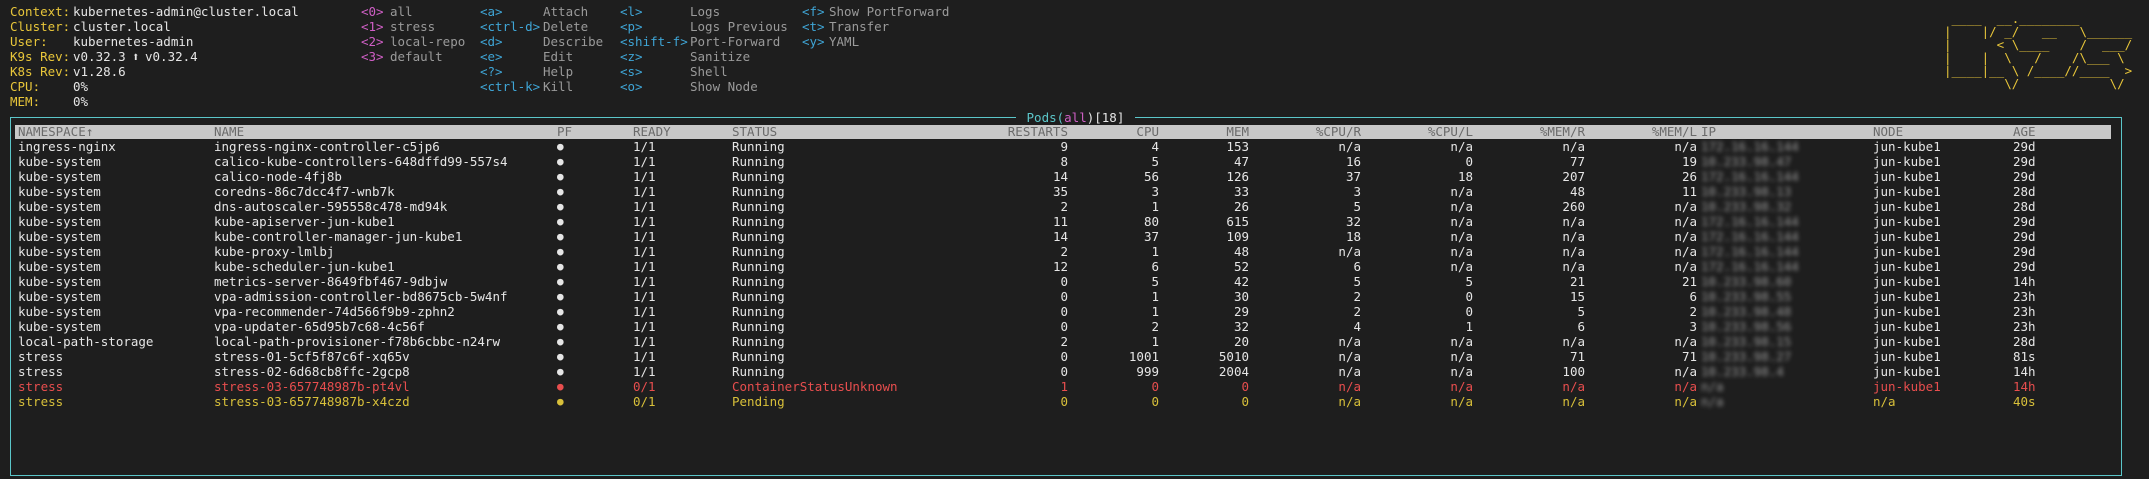 This screenshot has width=2149, height=479. Describe the element at coordinates (631, 71) in the screenshot. I see `hotkey-key: <s>` at that location.